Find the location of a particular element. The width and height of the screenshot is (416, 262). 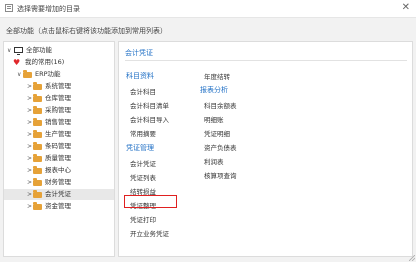

tree-node-favorites: ♥ 我的常用(16) is located at coordinates (59, 62).